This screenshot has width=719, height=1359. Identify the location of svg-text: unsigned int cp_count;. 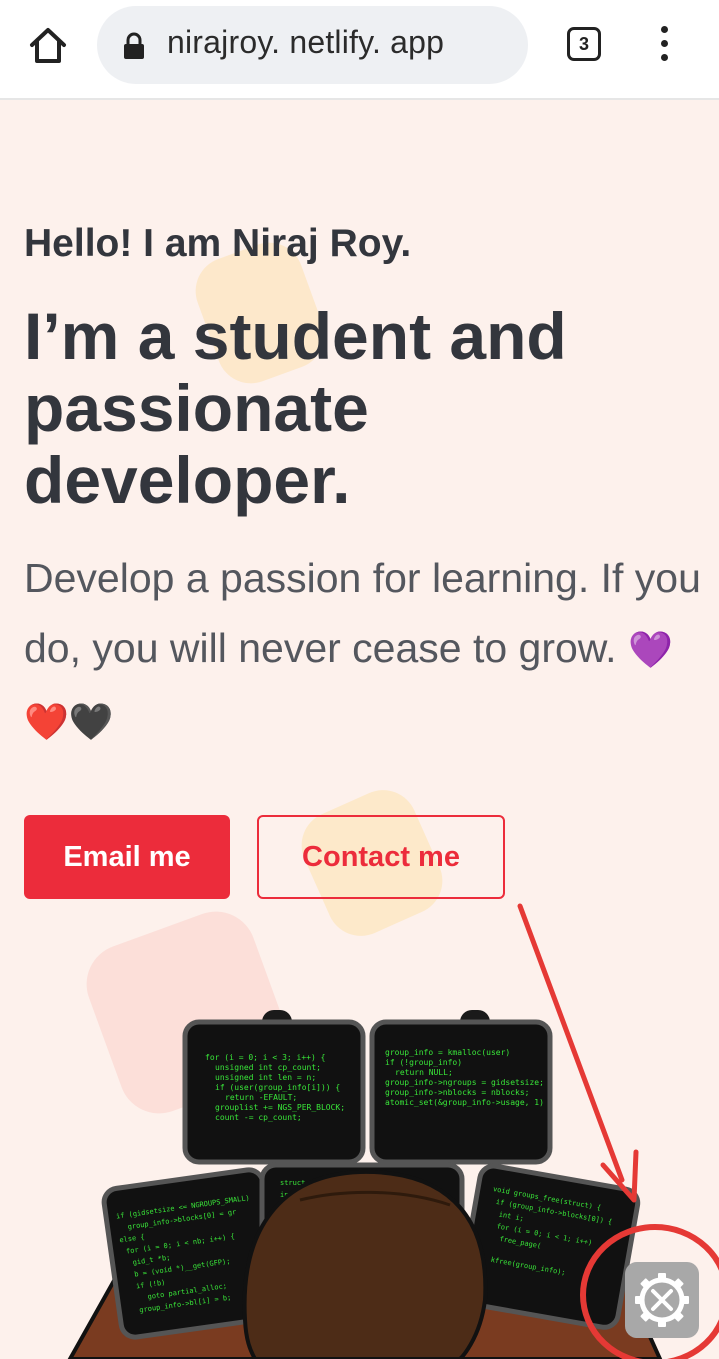
(268, 1067).